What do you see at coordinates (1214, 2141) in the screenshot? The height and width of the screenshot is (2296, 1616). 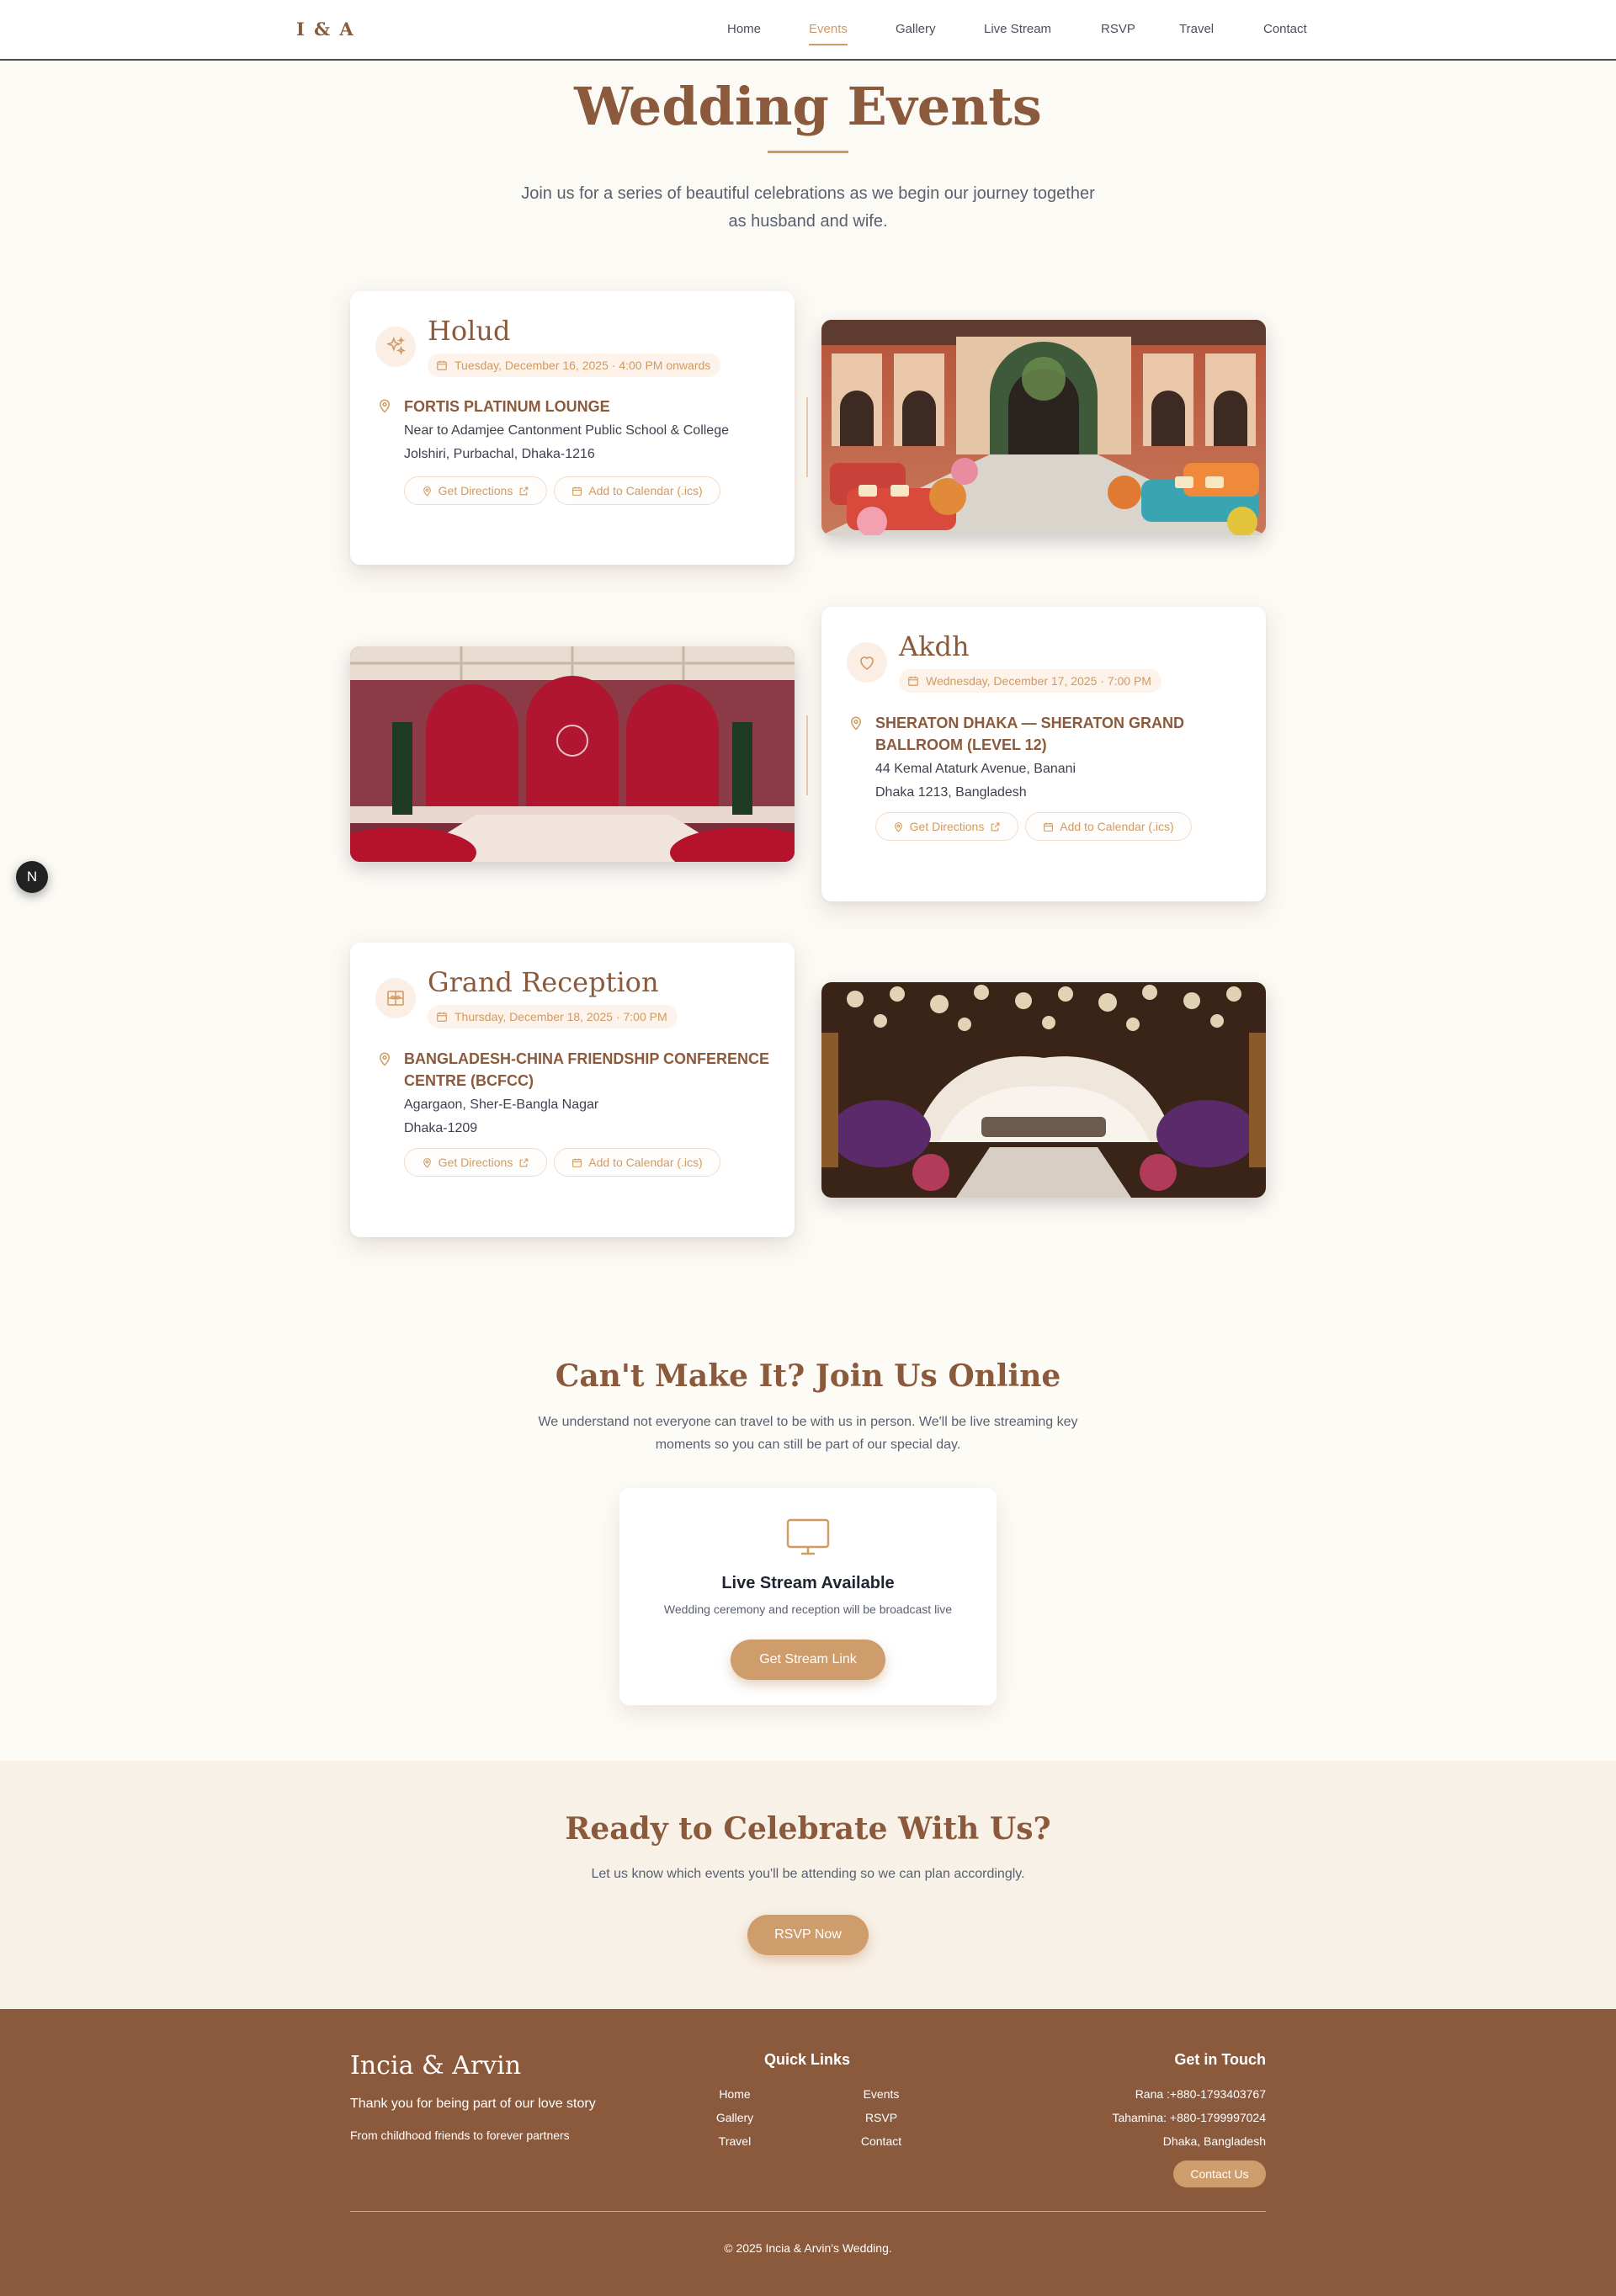 I see `contact-location: Dhaka, Bangladesh` at bounding box center [1214, 2141].